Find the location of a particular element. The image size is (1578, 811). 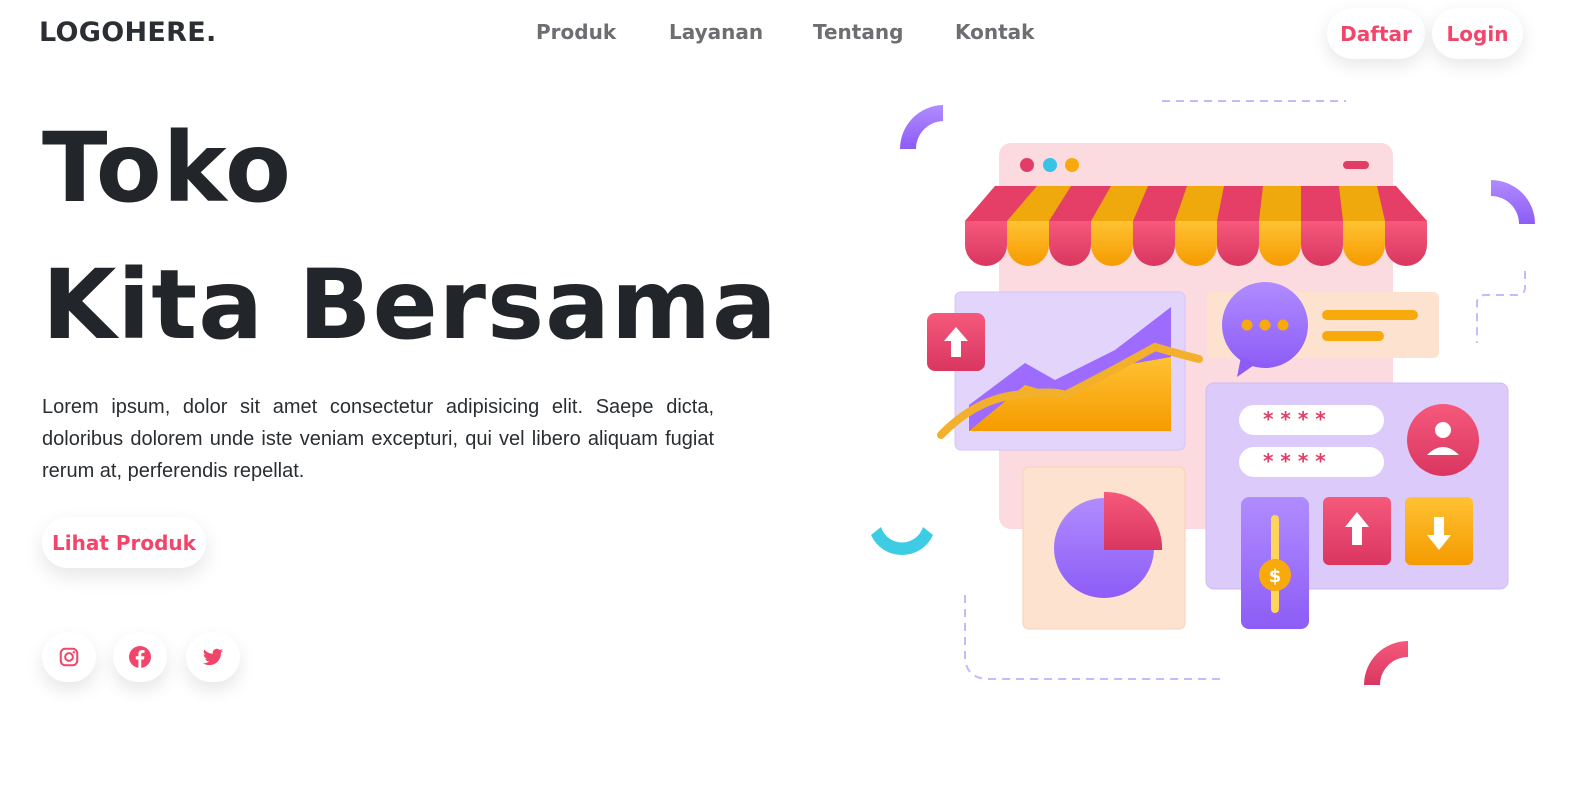

password-mask-1: * * * * is located at coordinates (1294, 419).